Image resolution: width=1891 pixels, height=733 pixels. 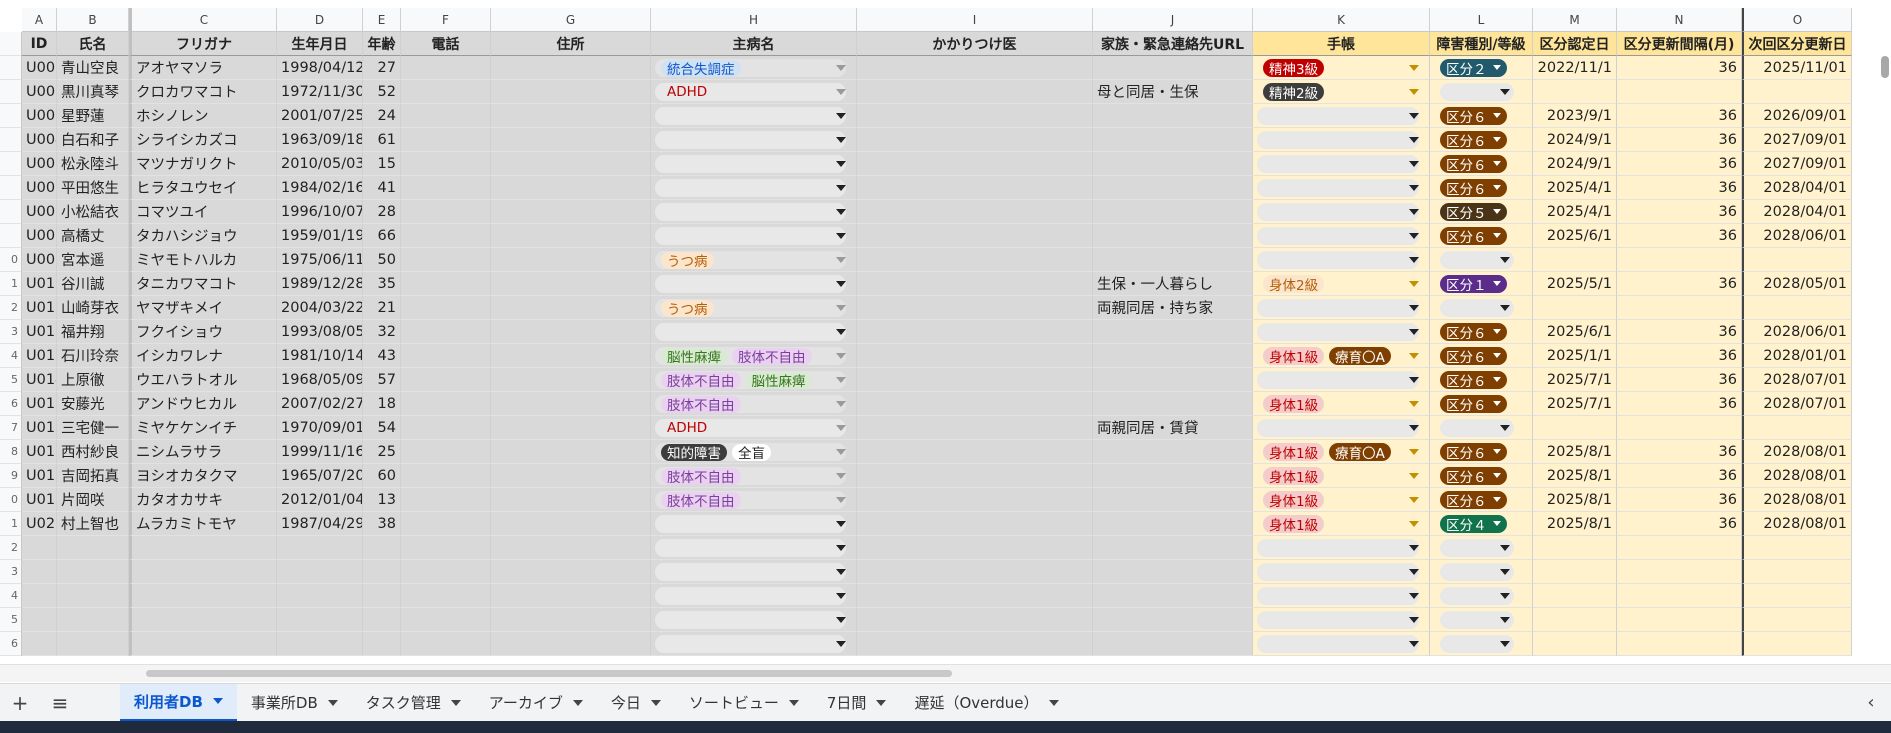 What do you see at coordinates (10, 380) in the screenshot?
I see `row-number: 5` at bounding box center [10, 380].